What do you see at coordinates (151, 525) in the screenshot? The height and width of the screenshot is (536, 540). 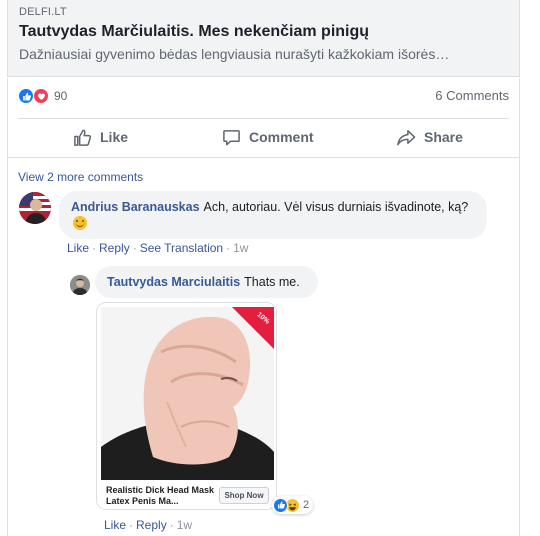 I see `reply-reply-link: Reply` at bounding box center [151, 525].